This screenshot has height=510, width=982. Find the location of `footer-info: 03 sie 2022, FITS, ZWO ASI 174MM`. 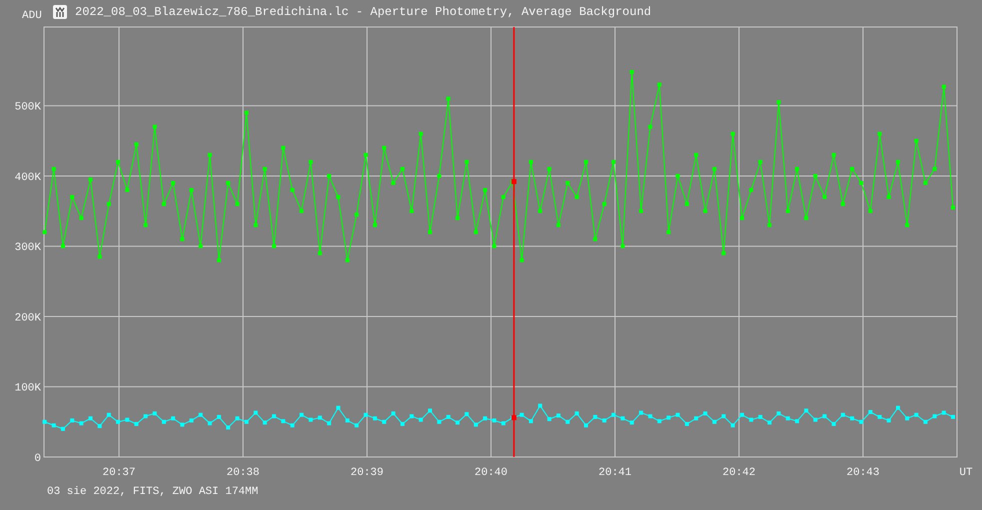

footer-info: 03 sie 2022, FITS, ZWO ASI 174MM is located at coordinates (152, 492).